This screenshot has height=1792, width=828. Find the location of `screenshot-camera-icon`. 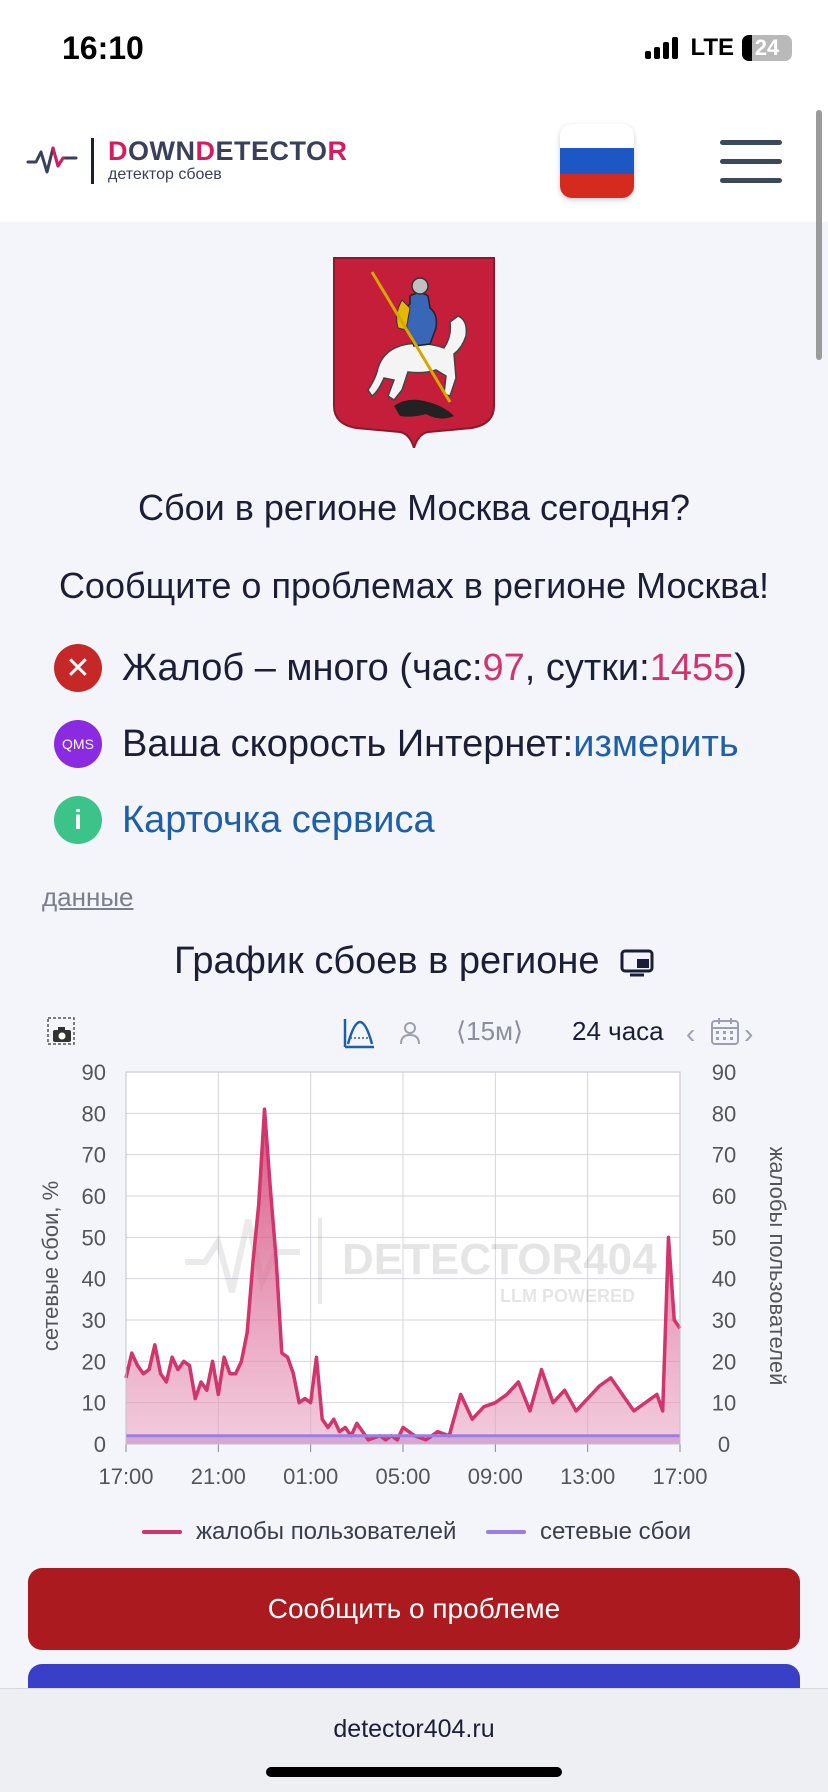

screenshot-camera-icon is located at coordinates (61, 1032).